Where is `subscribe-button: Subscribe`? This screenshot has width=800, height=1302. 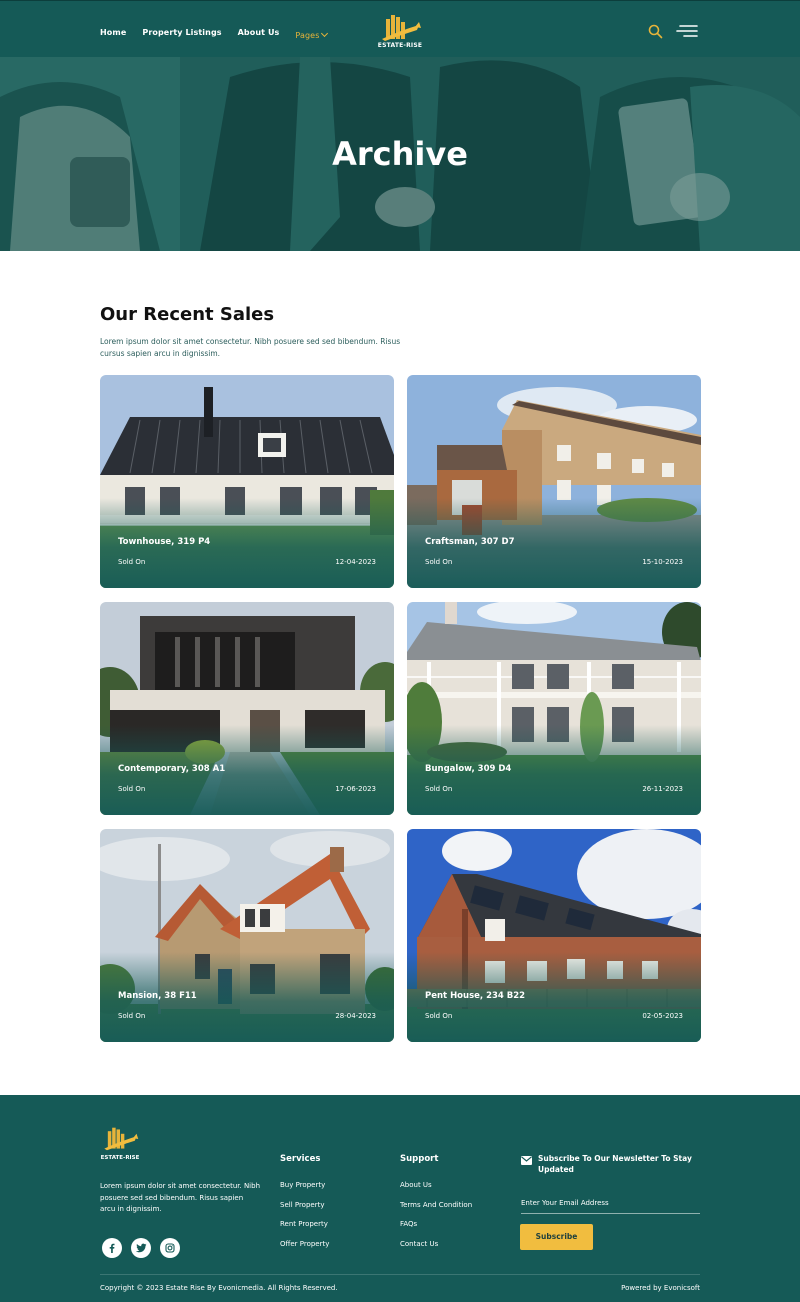 subscribe-button: Subscribe is located at coordinates (556, 1237).